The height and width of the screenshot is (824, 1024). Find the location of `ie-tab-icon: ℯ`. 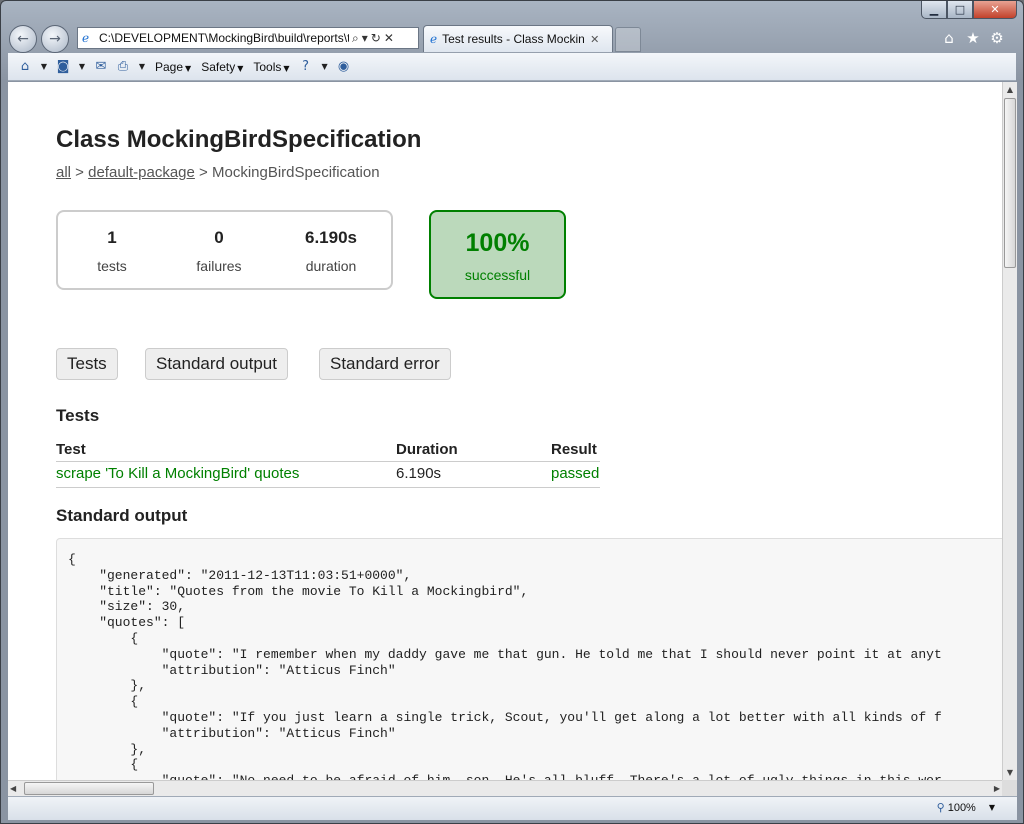

ie-tab-icon: ℯ is located at coordinates (434, 39).